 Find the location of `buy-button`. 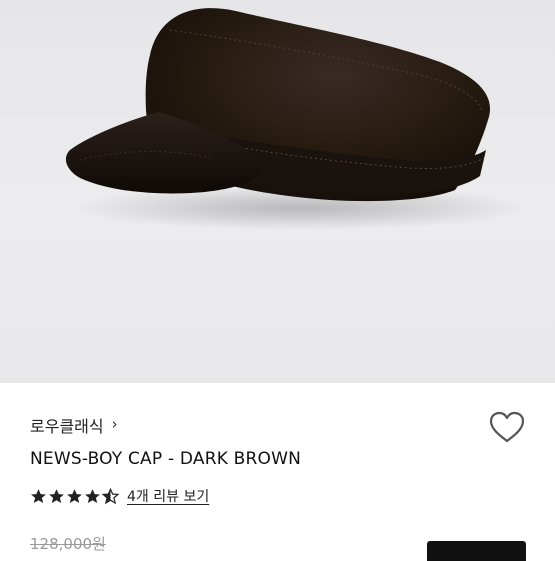

buy-button is located at coordinates (476, 551).